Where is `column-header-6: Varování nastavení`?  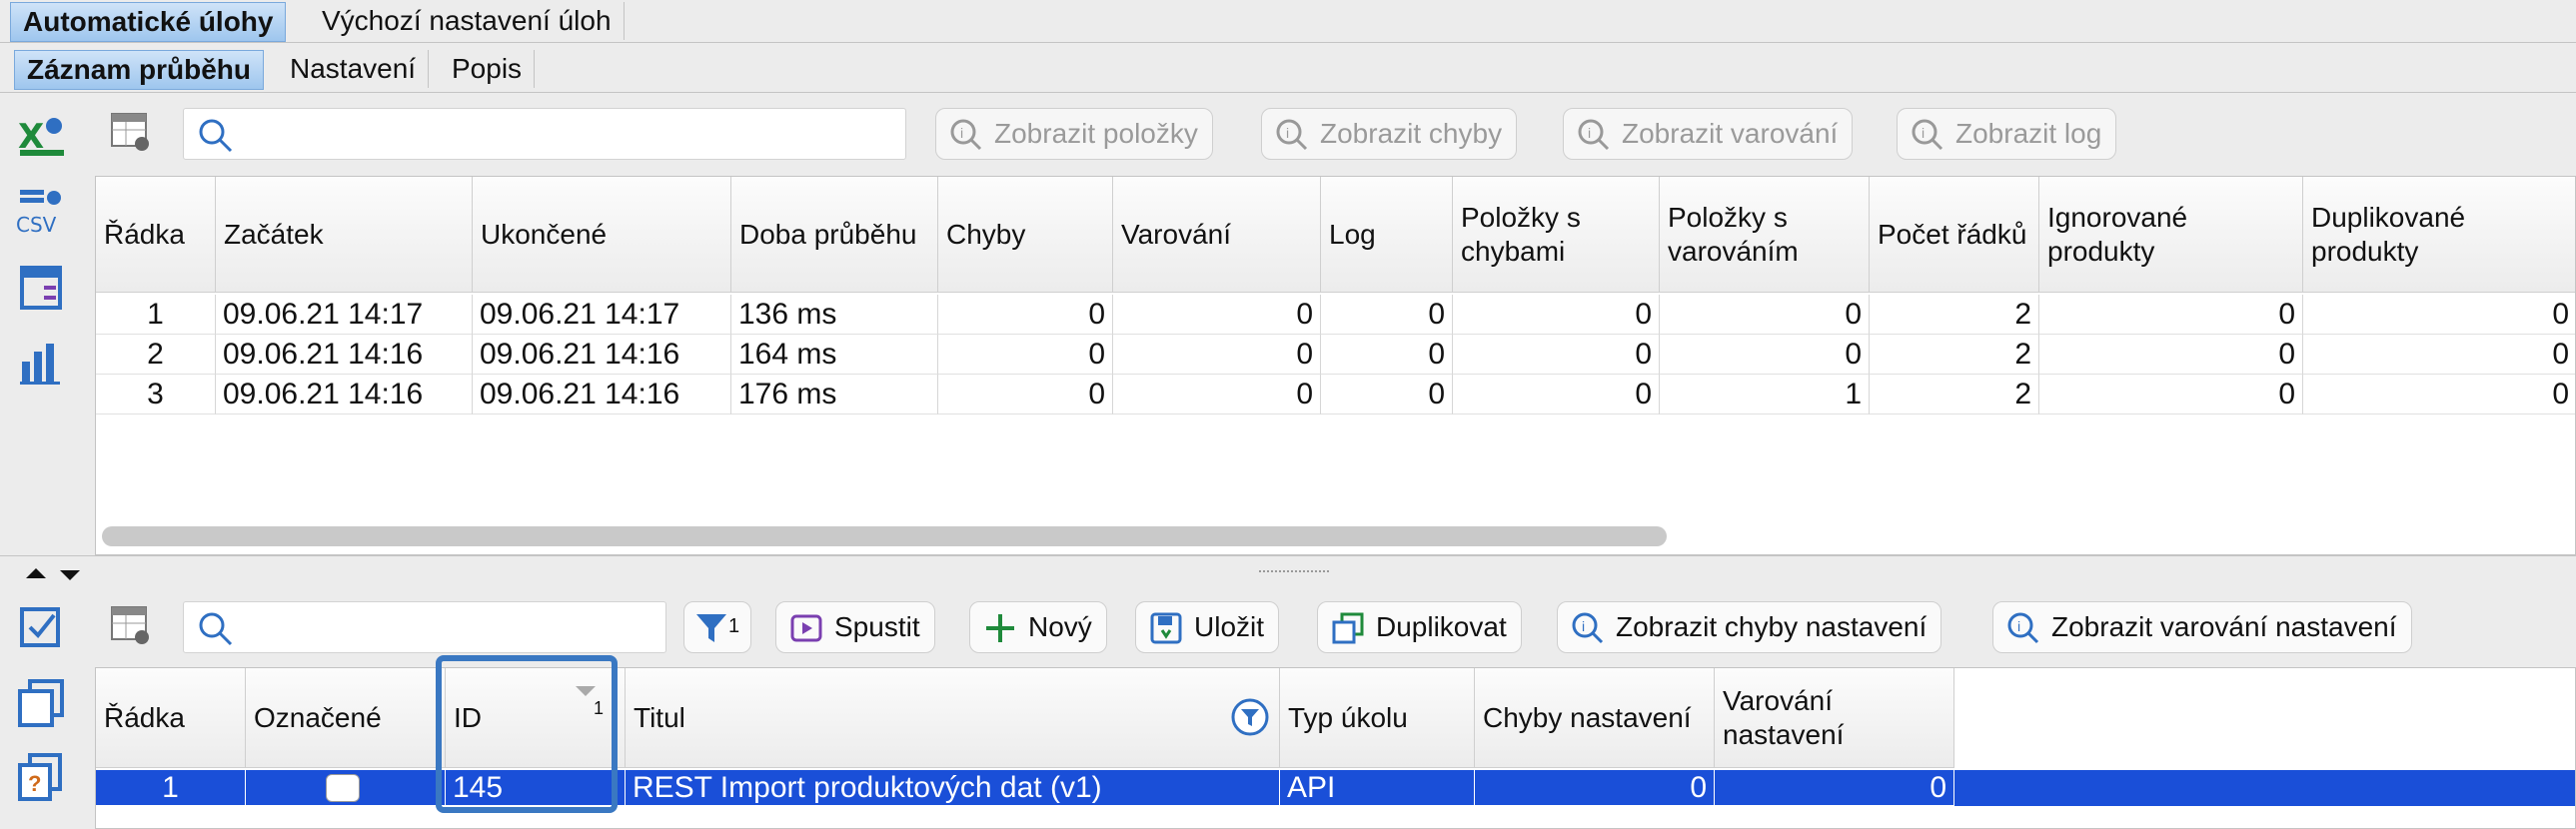
column-header-6: Varování nastavení is located at coordinates (1834, 718).